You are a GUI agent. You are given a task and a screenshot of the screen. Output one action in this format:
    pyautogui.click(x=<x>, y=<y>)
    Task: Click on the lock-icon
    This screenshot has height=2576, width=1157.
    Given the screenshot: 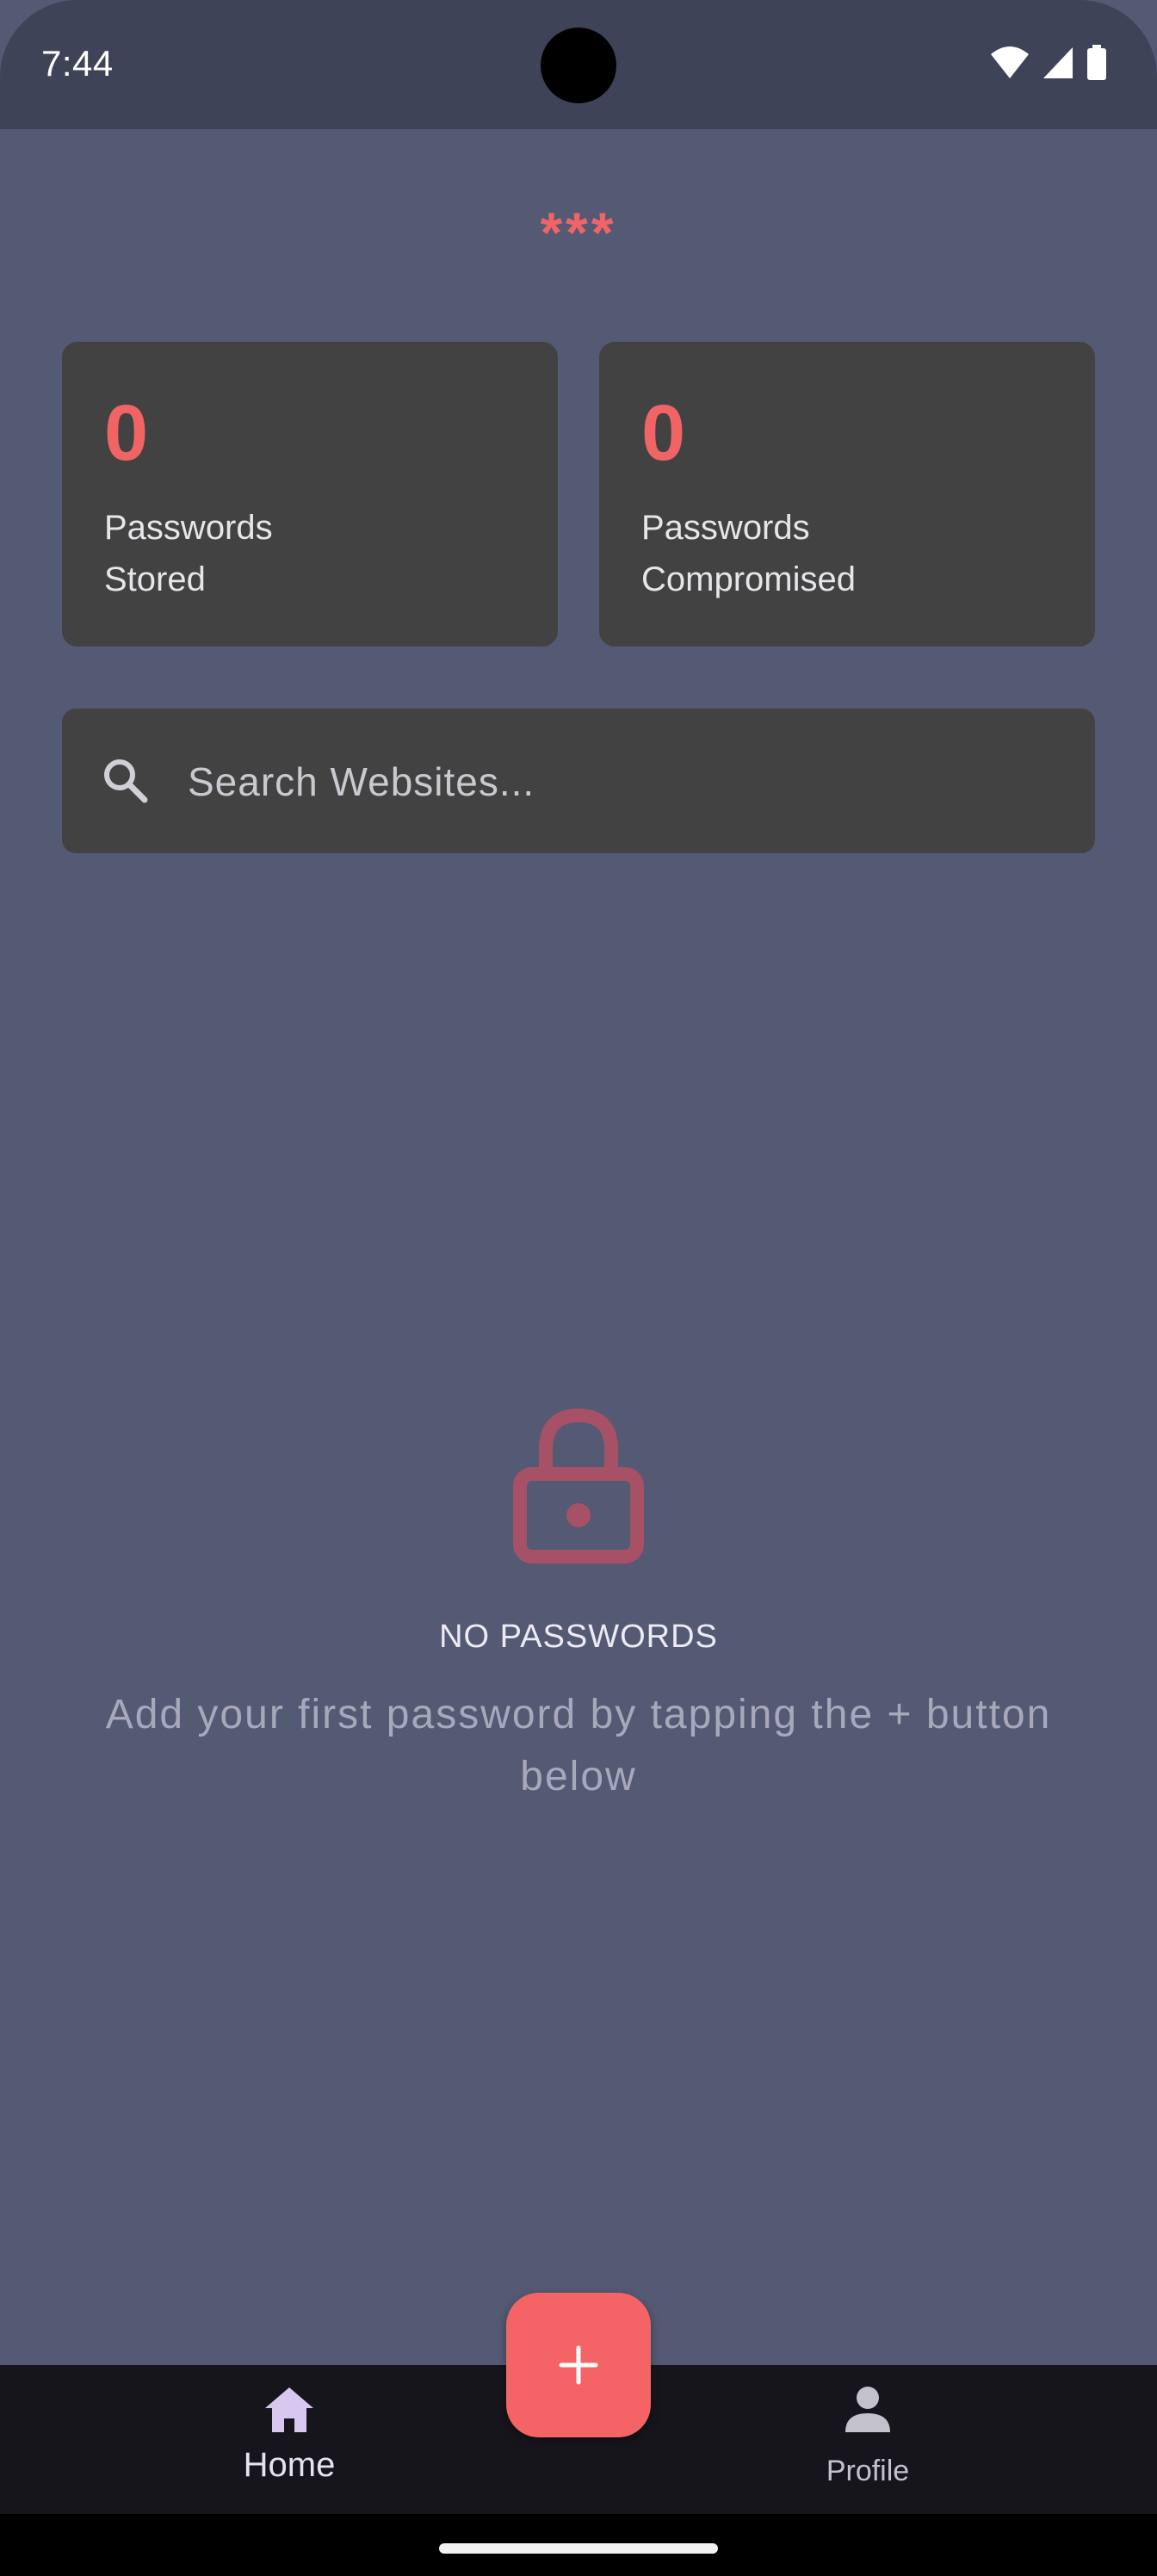 What is the action you would take?
    pyautogui.click(x=579, y=1486)
    